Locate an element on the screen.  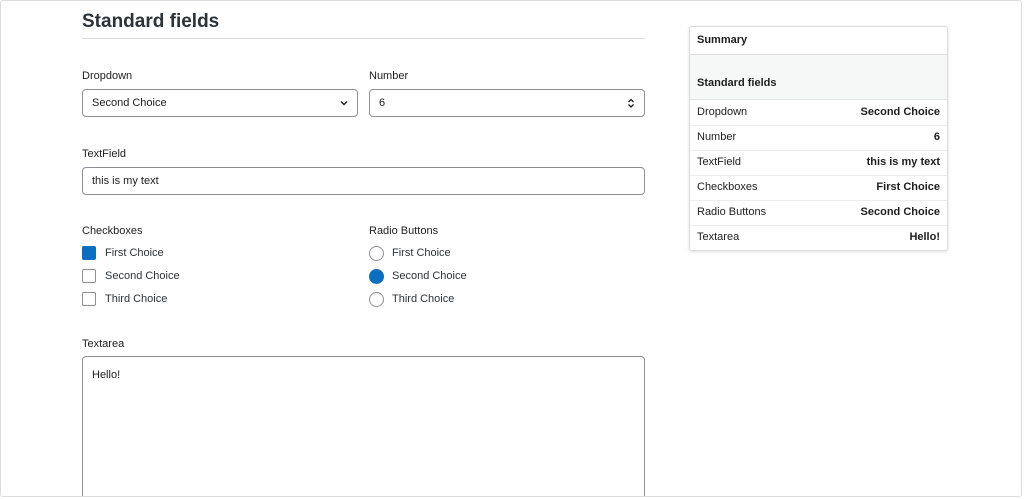
checkbox-option: Second Choice is located at coordinates (131, 276).